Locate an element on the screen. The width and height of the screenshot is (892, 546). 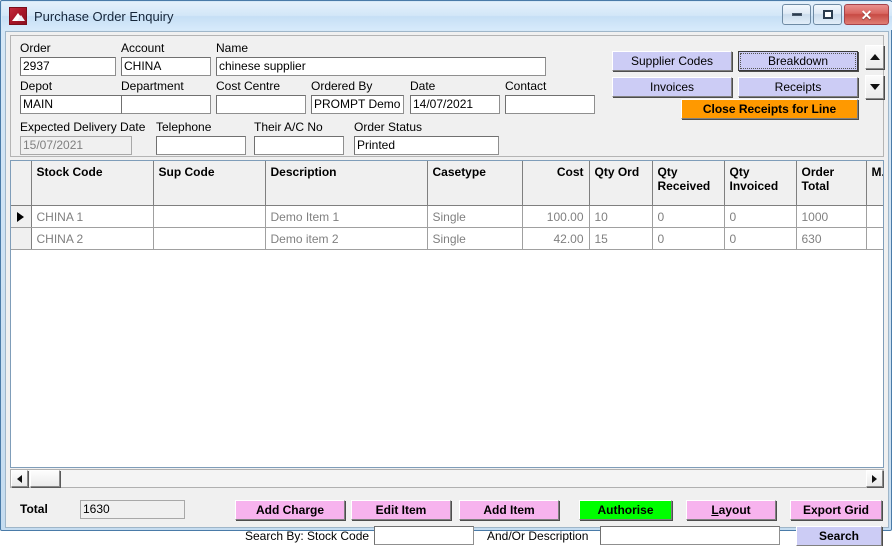
close-icon: ✕ is located at coordinates (866, 14).